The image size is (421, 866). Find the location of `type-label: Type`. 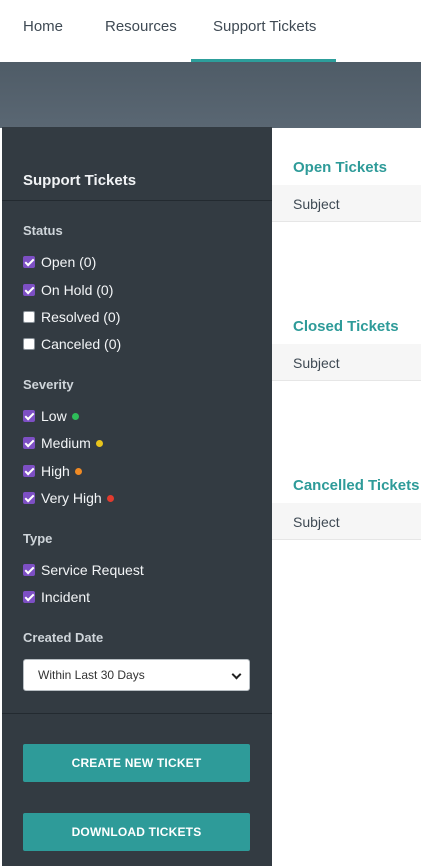

type-label: Type is located at coordinates (38, 538).